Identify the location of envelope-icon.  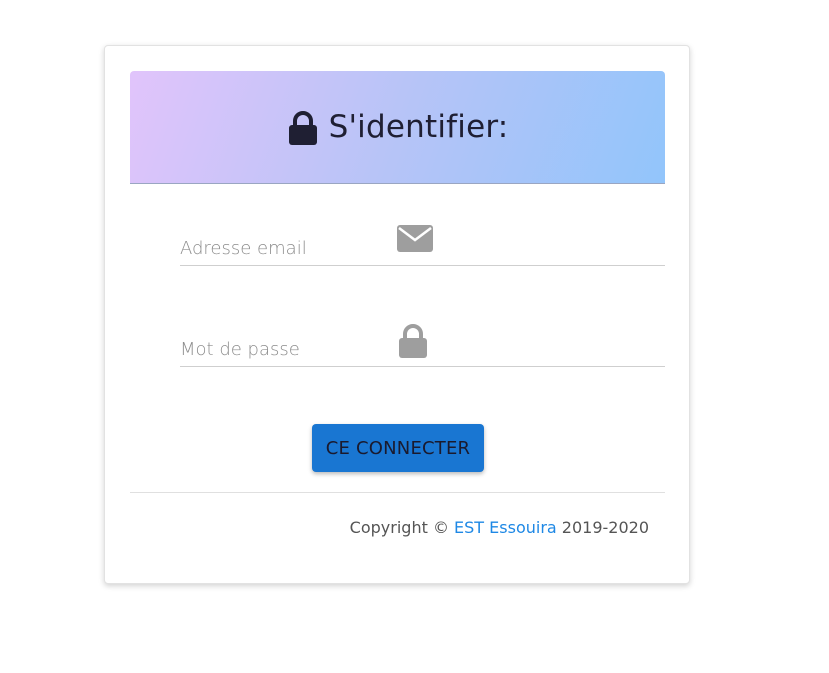
(415, 238).